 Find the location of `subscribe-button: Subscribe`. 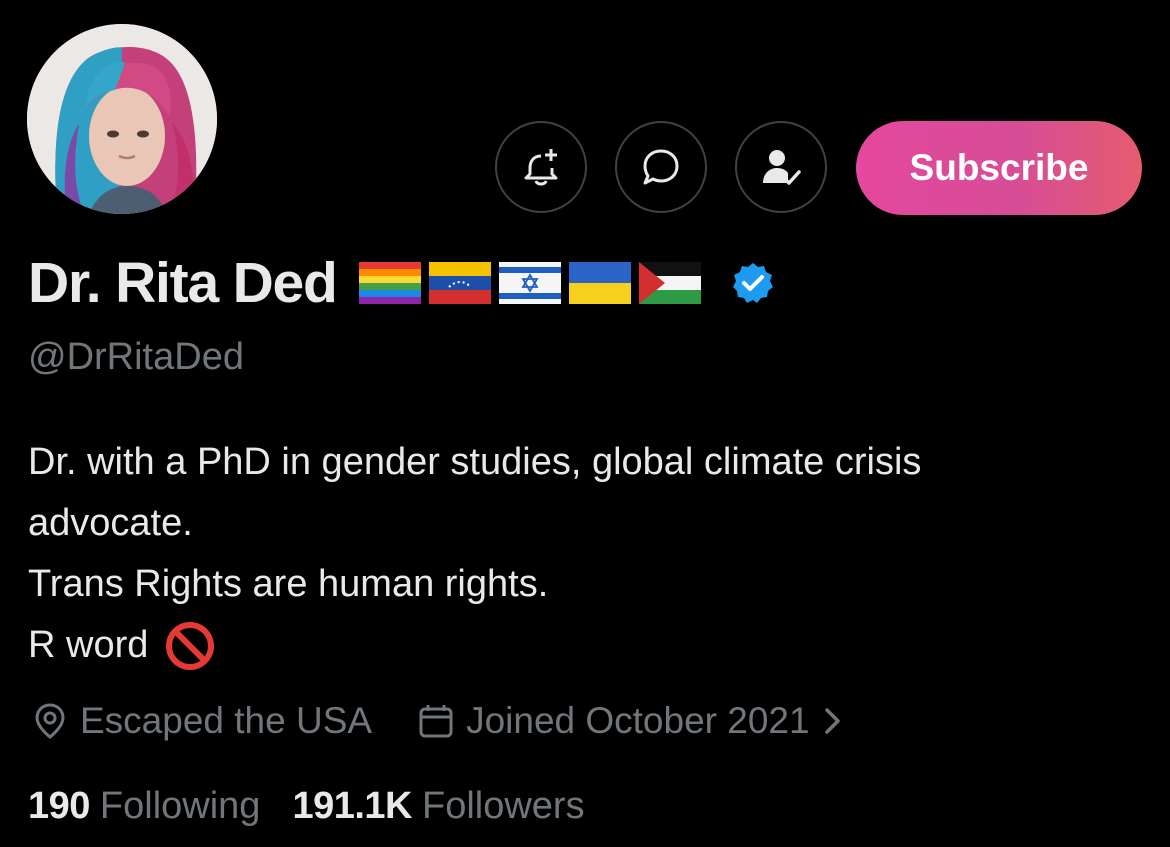

subscribe-button: Subscribe is located at coordinates (999, 168).